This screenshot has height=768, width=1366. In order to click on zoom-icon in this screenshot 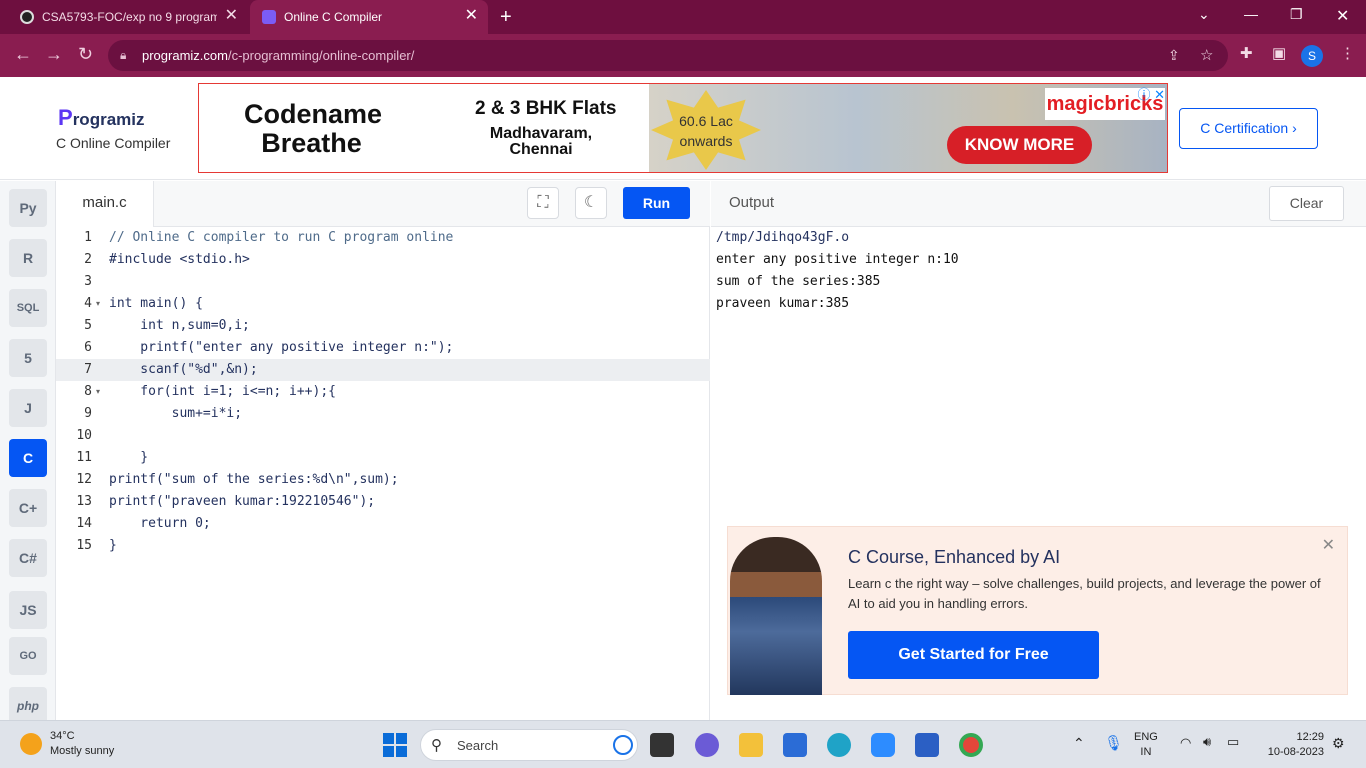, I will do `click(883, 745)`.